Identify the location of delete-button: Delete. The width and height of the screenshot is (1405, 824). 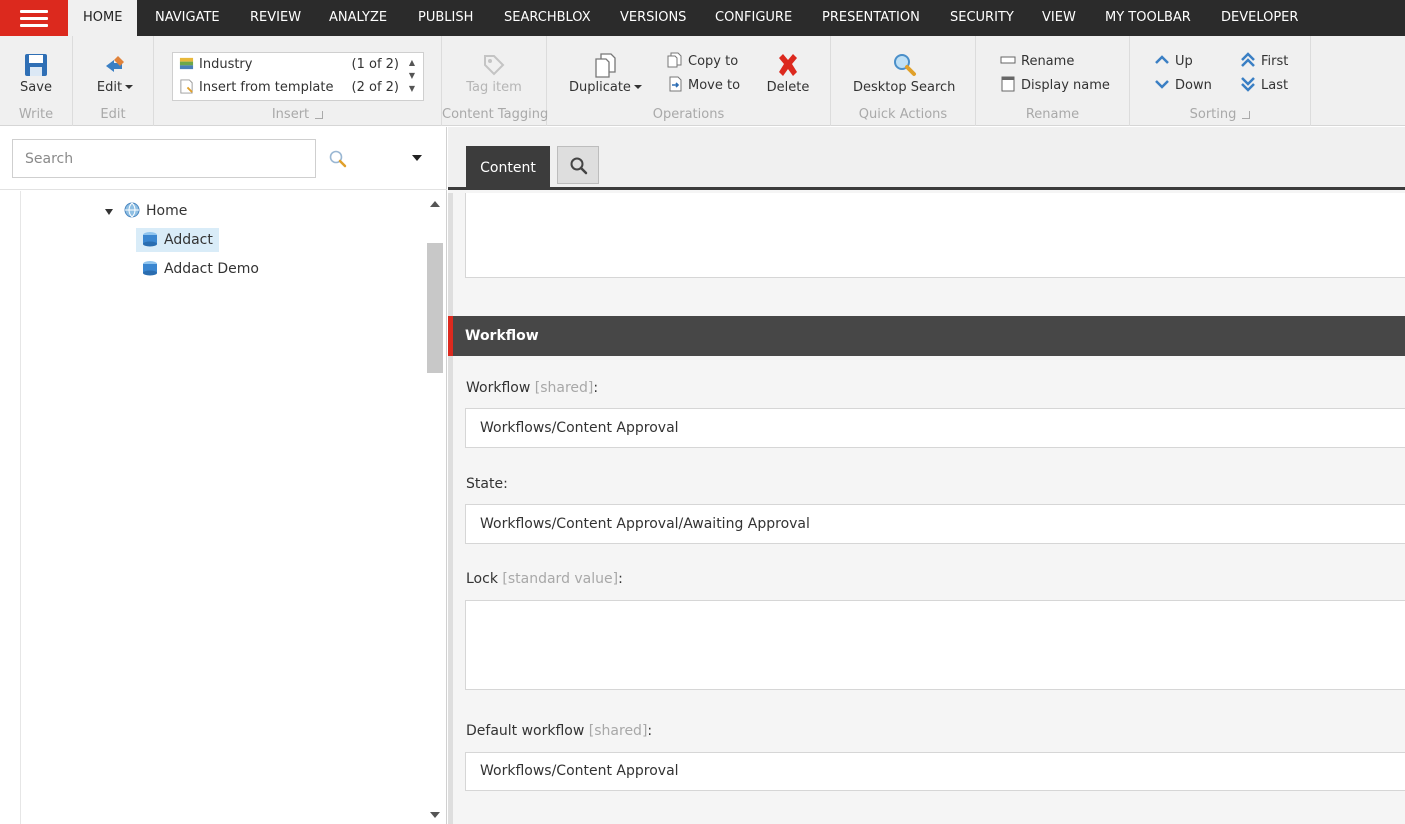
(788, 73).